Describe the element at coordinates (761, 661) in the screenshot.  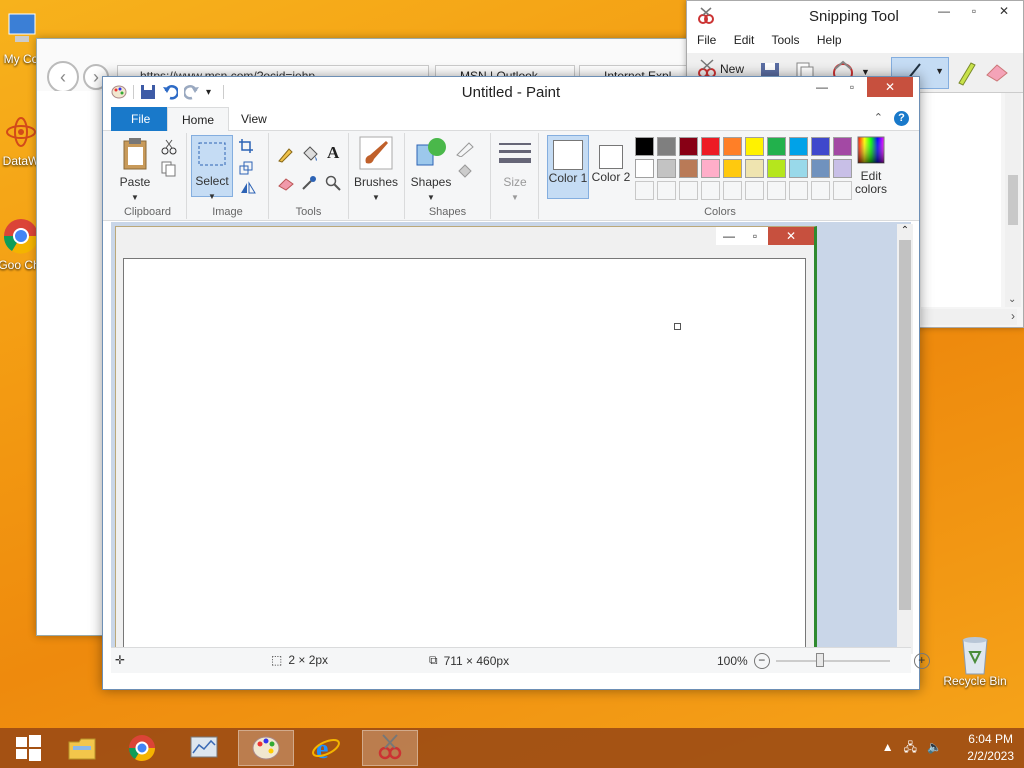
I see `zoom-out-button: −` at that location.